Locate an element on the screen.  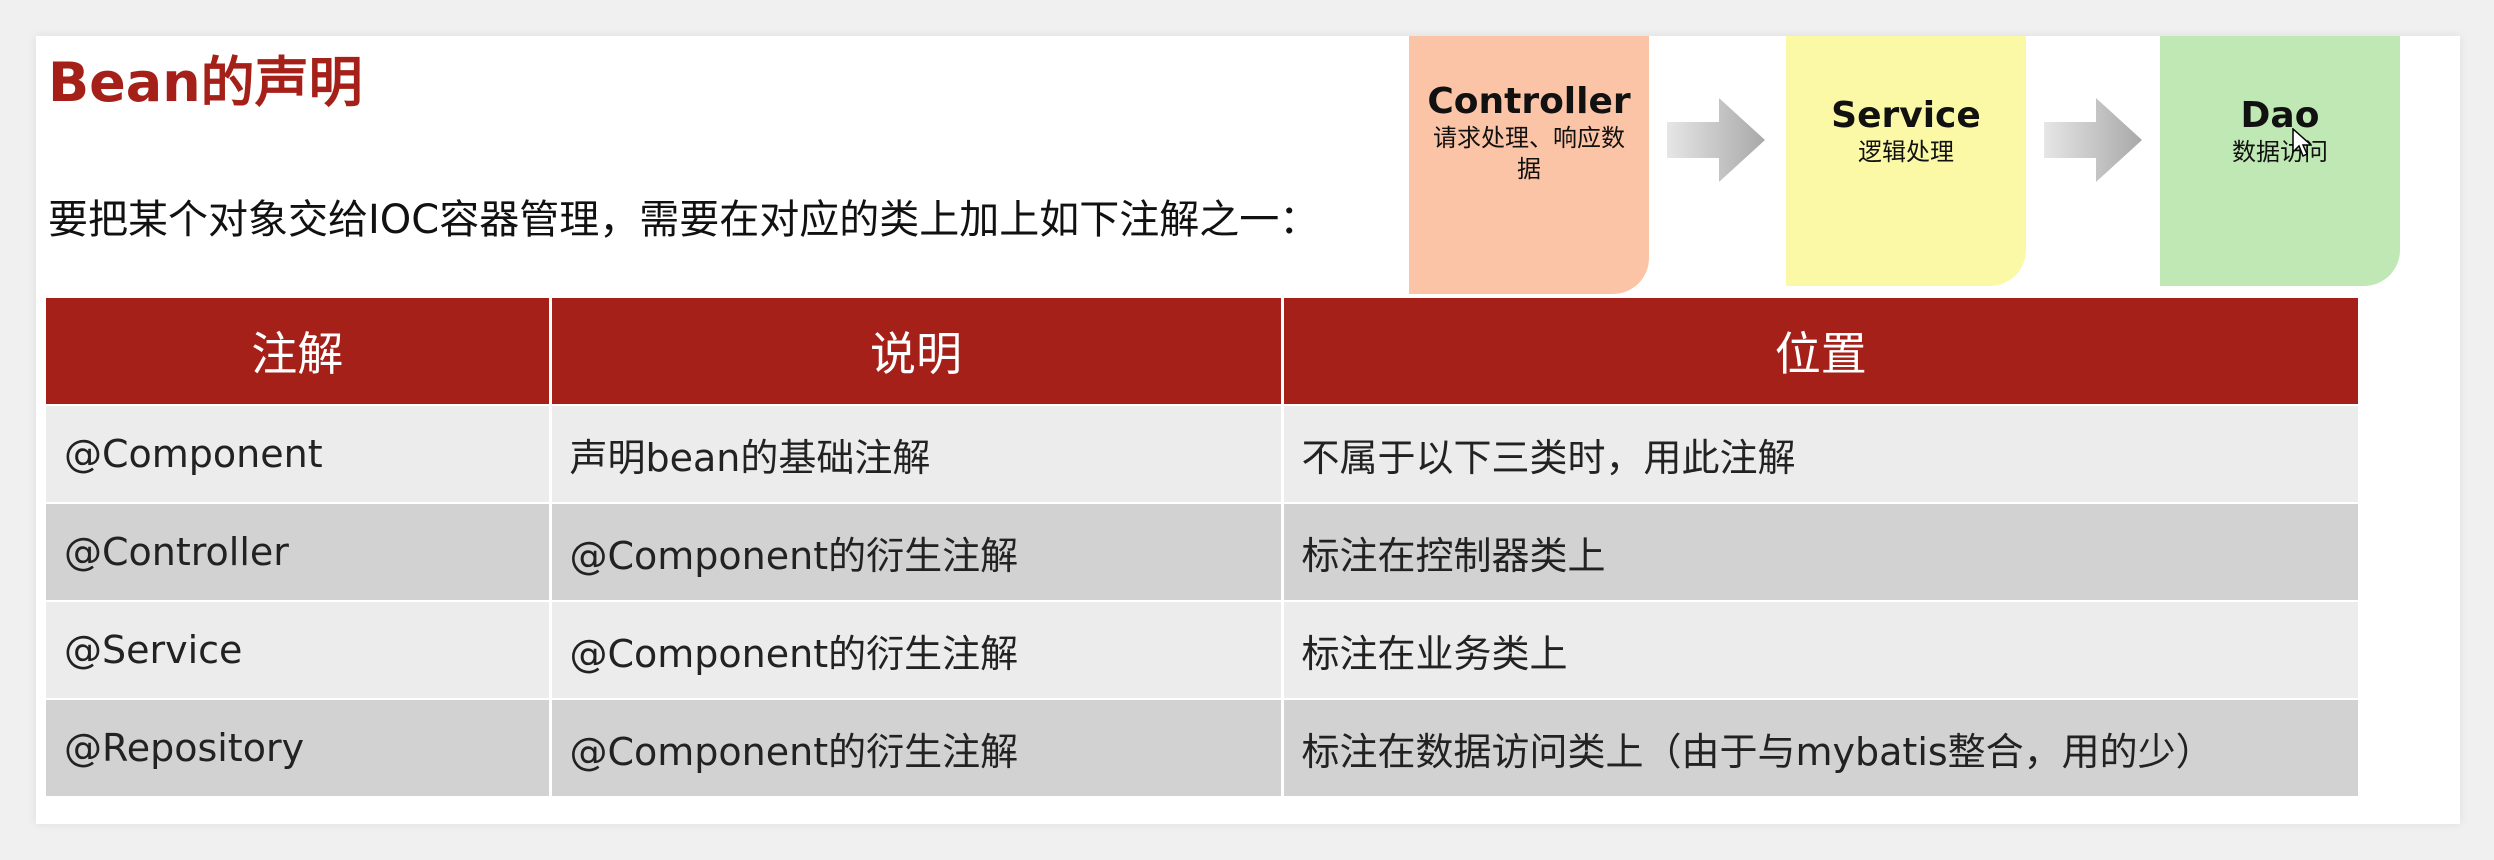
position-cell: 标注在控制器类上 is located at coordinates (1820, 551).